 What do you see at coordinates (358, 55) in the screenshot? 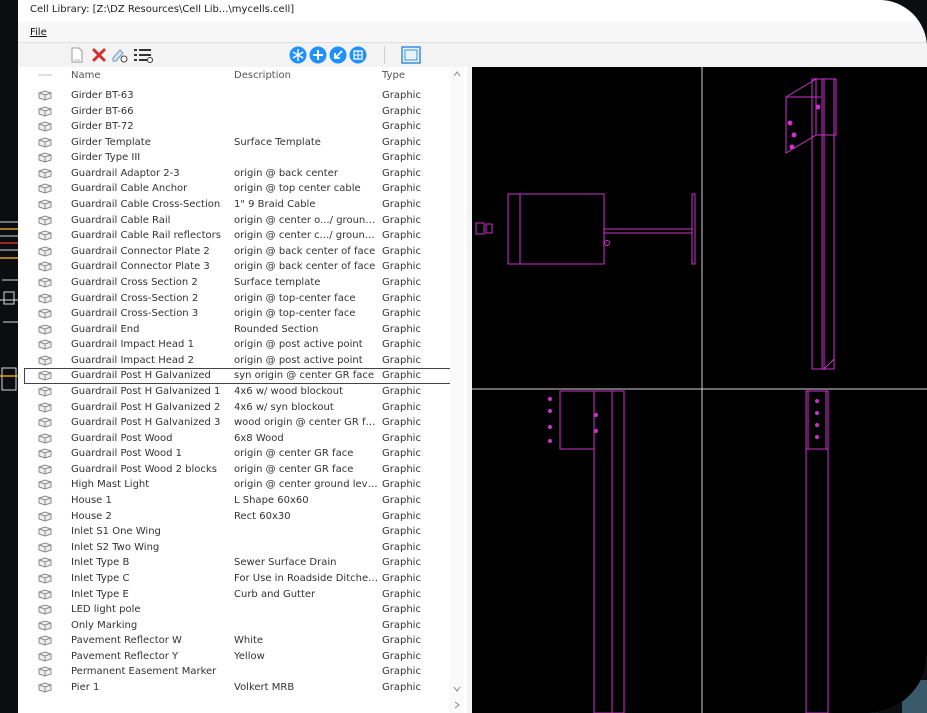
I see `grid-icon` at bounding box center [358, 55].